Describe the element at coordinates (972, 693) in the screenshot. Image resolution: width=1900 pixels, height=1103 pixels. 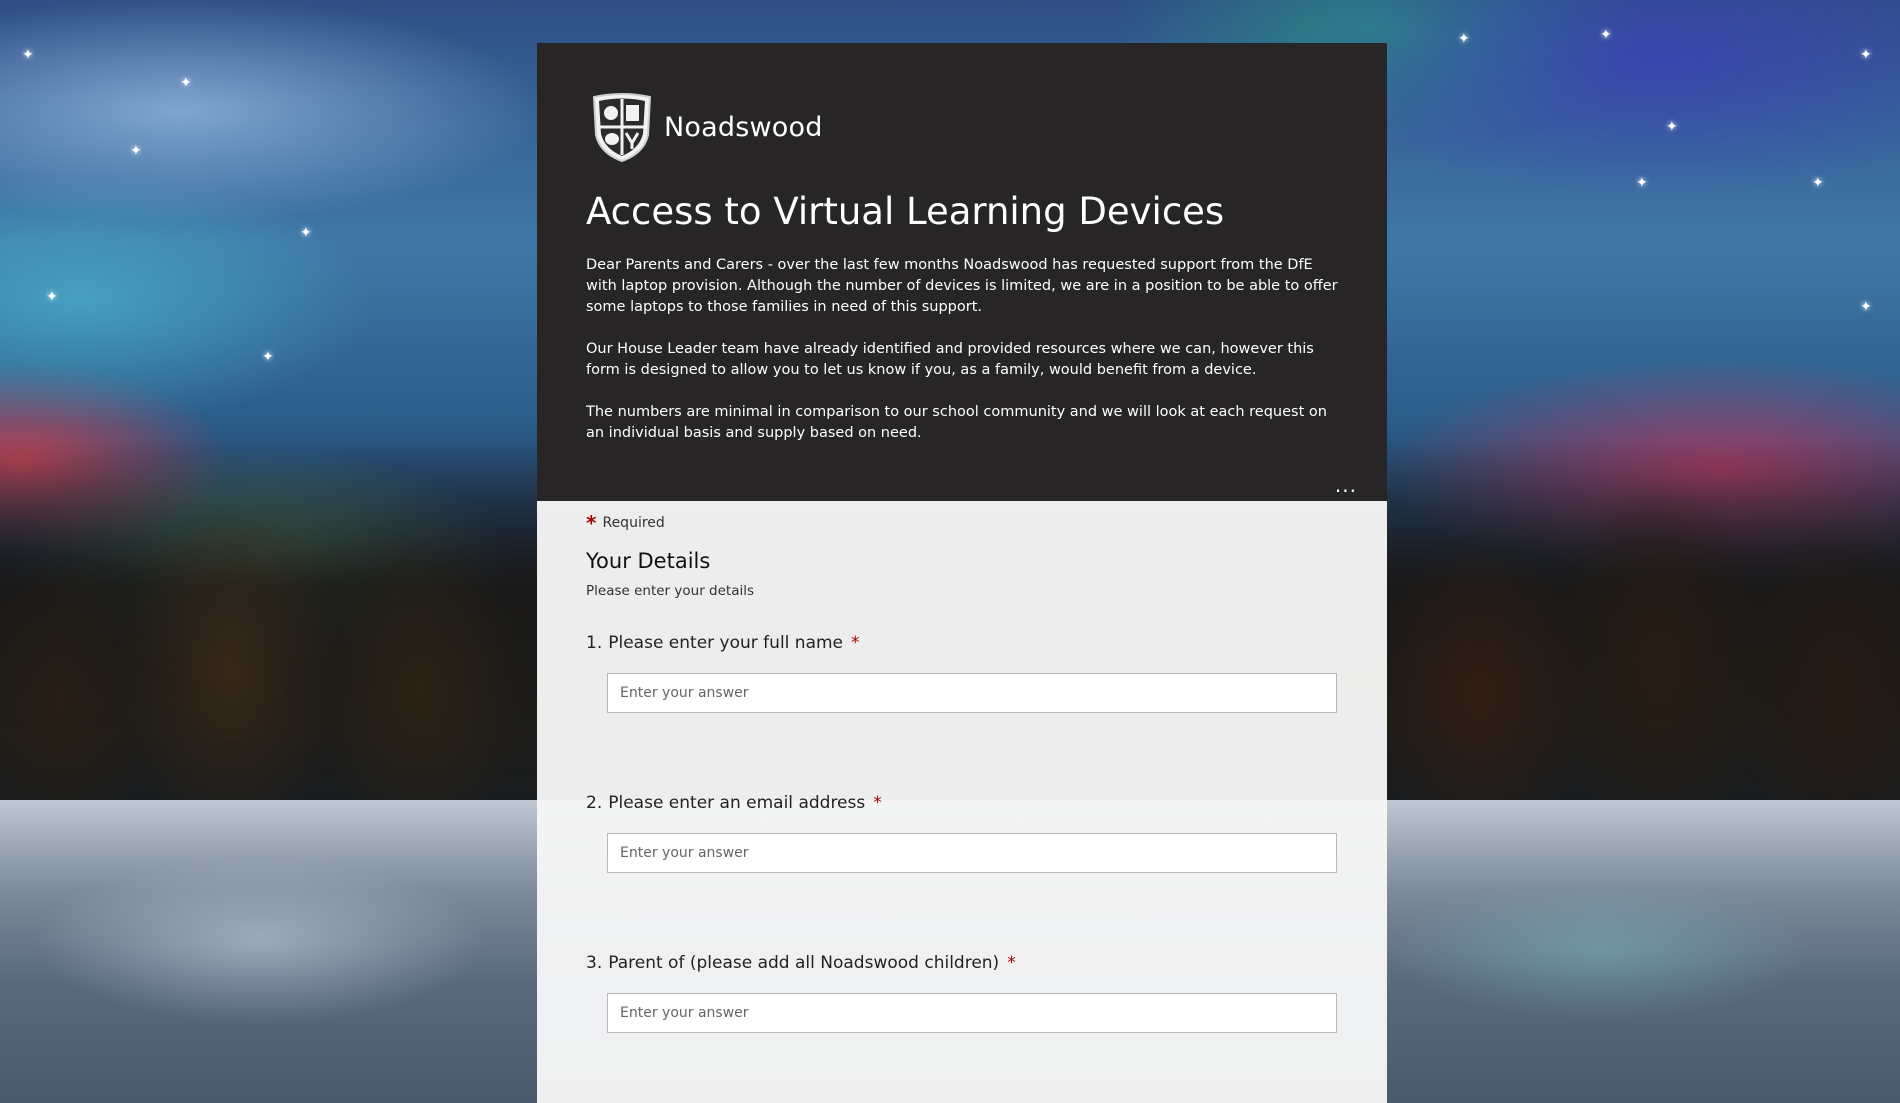
I see `full-name-input` at that location.